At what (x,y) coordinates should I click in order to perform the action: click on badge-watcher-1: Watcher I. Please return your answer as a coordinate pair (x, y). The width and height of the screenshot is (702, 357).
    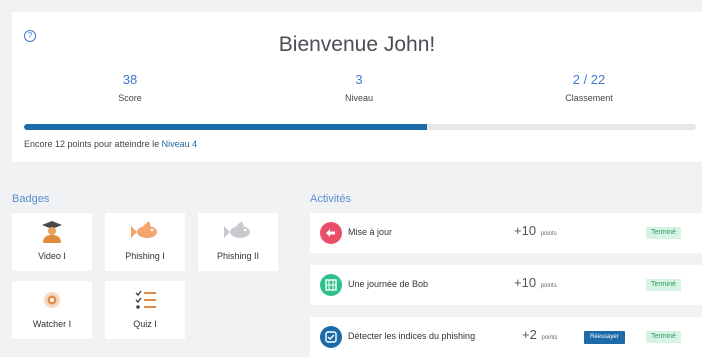
    Looking at the image, I should click on (52, 310).